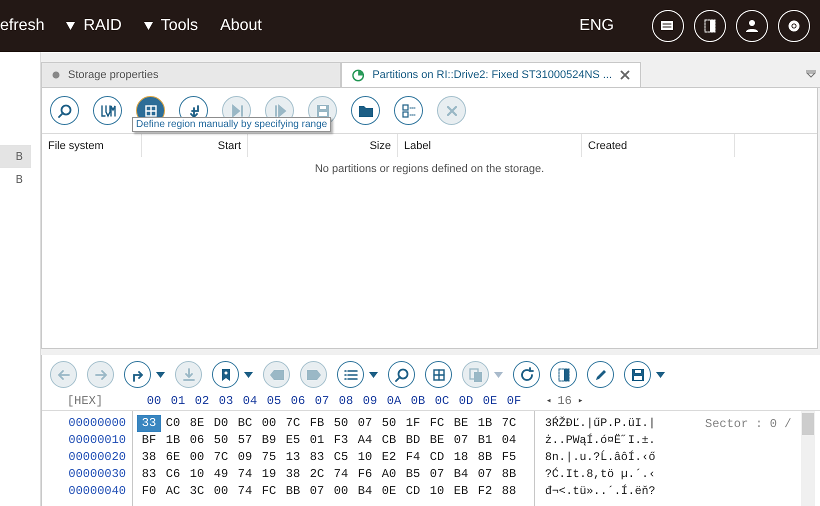 Image resolution: width=820 pixels, height=506 pixels. I want to click on dropdown-icon, so click(811, 74).